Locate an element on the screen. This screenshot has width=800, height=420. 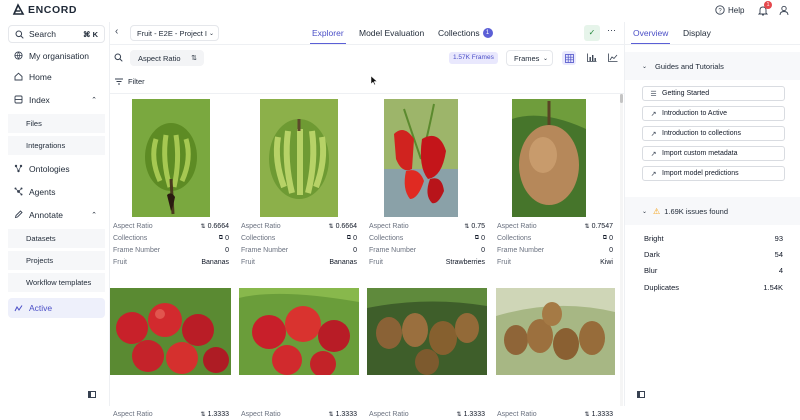
logo-text: ENCORD is located at coordinates (53, 9).